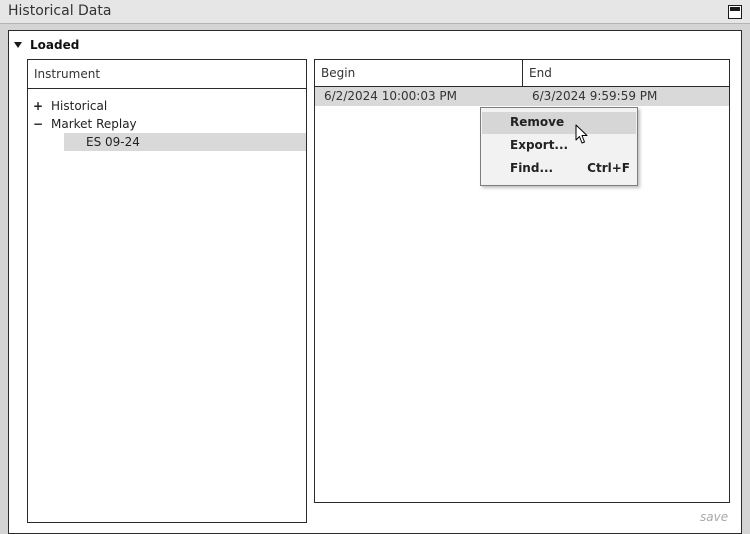 This screenshot has width=750, height=534. What do you see at coordinates (735, 12) in the screenshot?
I see `maximize-icon` at bounding box center [735, 12].